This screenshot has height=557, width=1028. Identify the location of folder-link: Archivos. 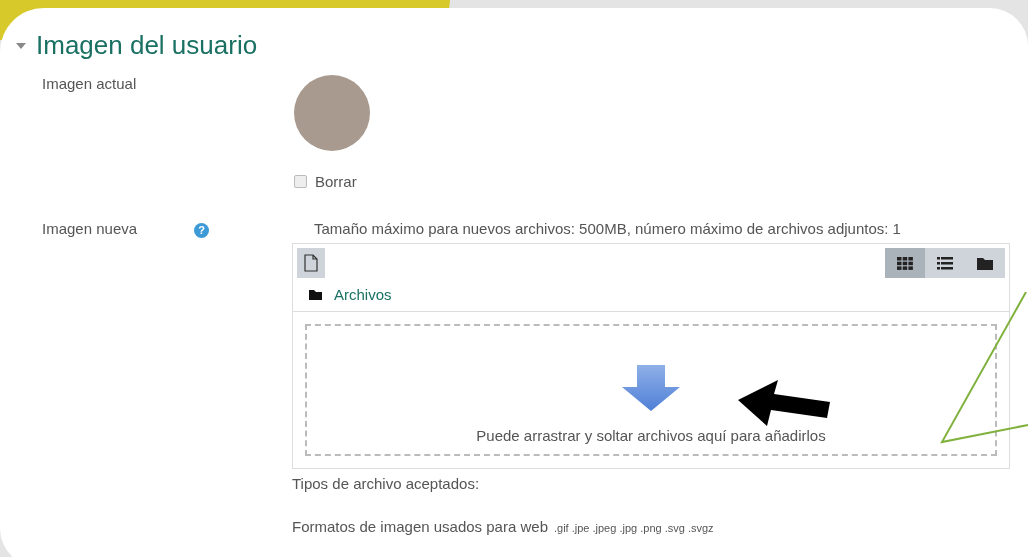
(363, 294).